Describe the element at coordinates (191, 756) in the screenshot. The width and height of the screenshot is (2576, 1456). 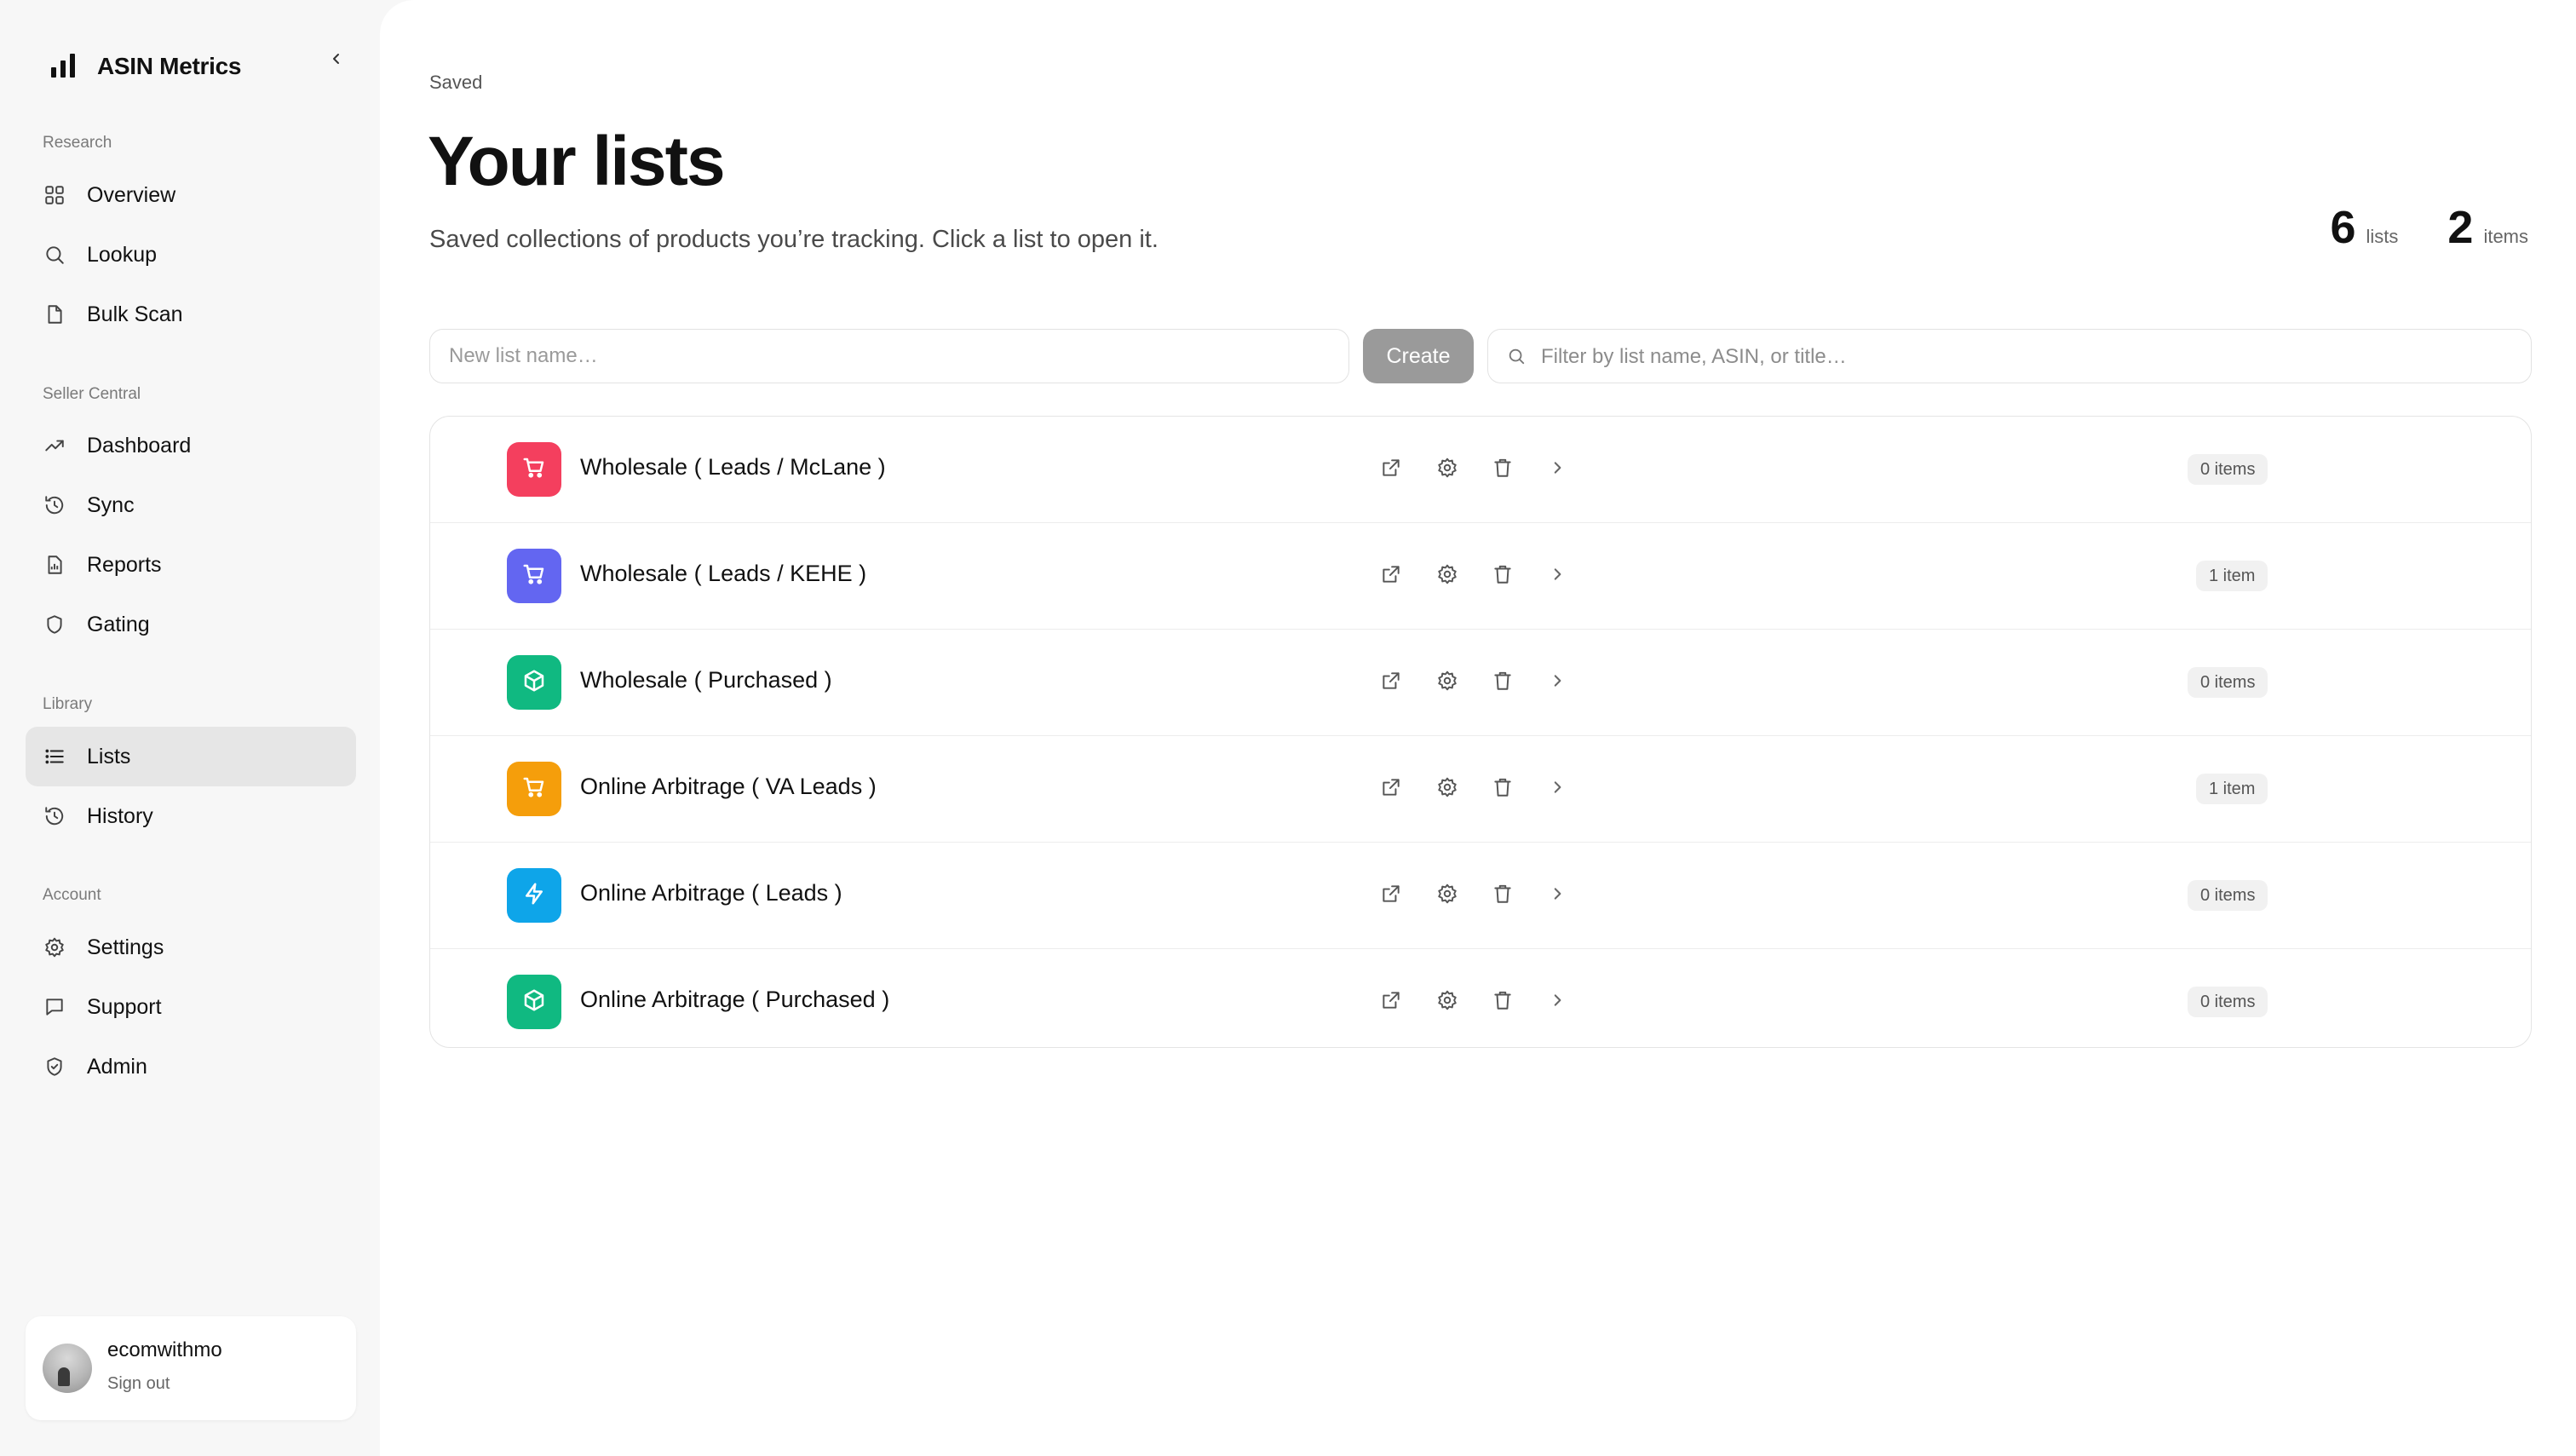
I see `sidebar-item-lists: Lists` at that location.